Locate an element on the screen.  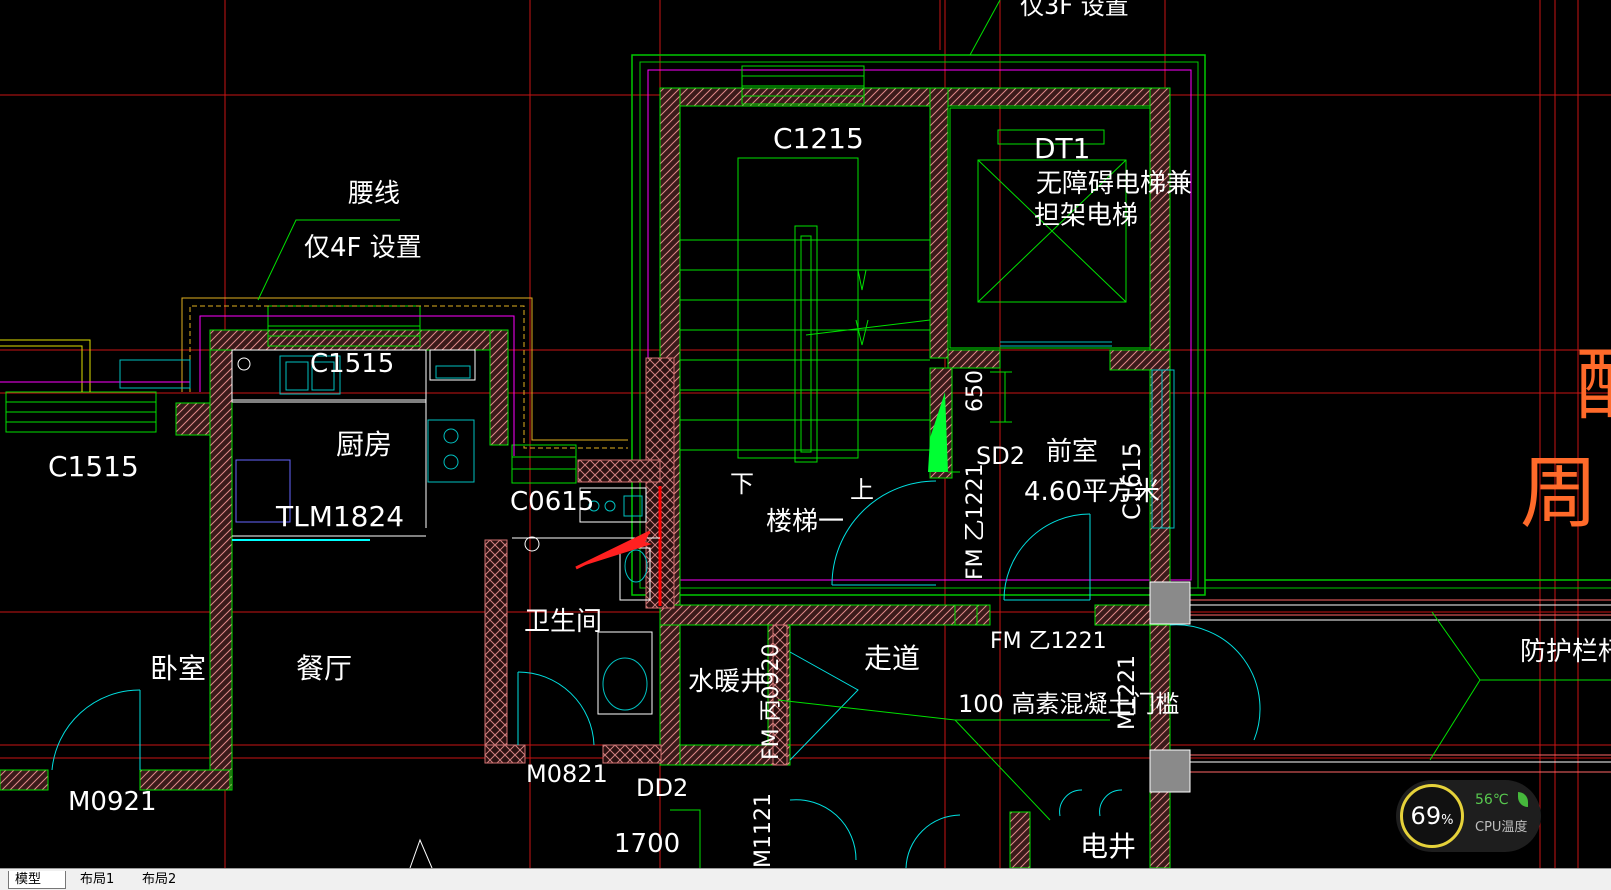
label-elevator-desc-2: 担架电梯 is located at coordinates (1086, 216).